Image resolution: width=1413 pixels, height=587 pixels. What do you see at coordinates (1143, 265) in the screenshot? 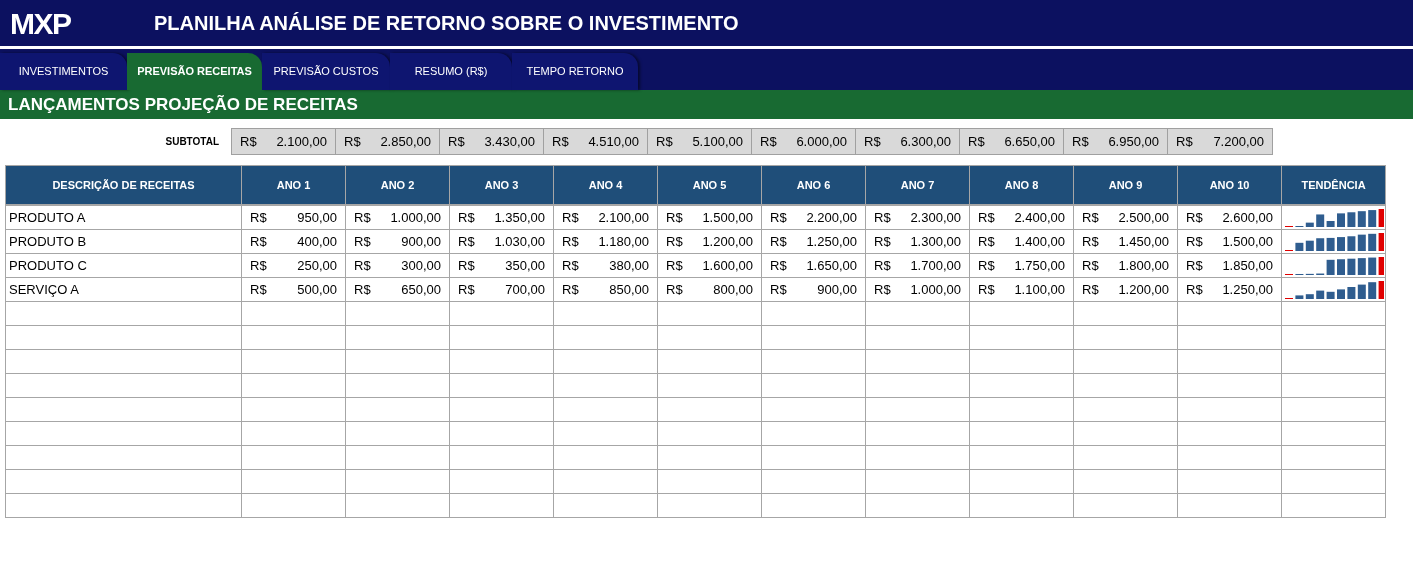
I see `amount: 1.800,00` at bounding box center [1143, 265].